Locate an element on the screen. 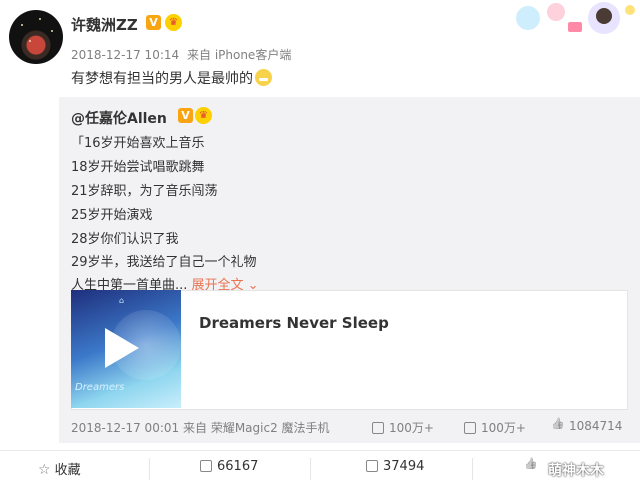 Image resolution: width=640 pixels, height=489 pixels. post-text: 有梦想有担当的男人是最帅的 is located at coordinates (162, 79).